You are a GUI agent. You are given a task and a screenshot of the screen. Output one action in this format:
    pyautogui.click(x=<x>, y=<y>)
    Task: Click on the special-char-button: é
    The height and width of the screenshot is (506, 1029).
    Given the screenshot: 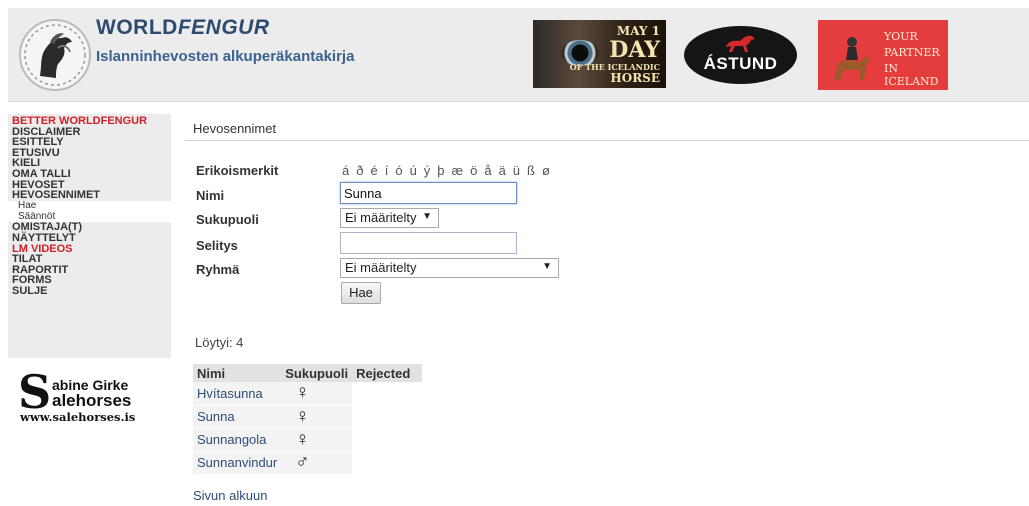 What is the action you would take?
    pyautogui.click(x=373, y=170)
    